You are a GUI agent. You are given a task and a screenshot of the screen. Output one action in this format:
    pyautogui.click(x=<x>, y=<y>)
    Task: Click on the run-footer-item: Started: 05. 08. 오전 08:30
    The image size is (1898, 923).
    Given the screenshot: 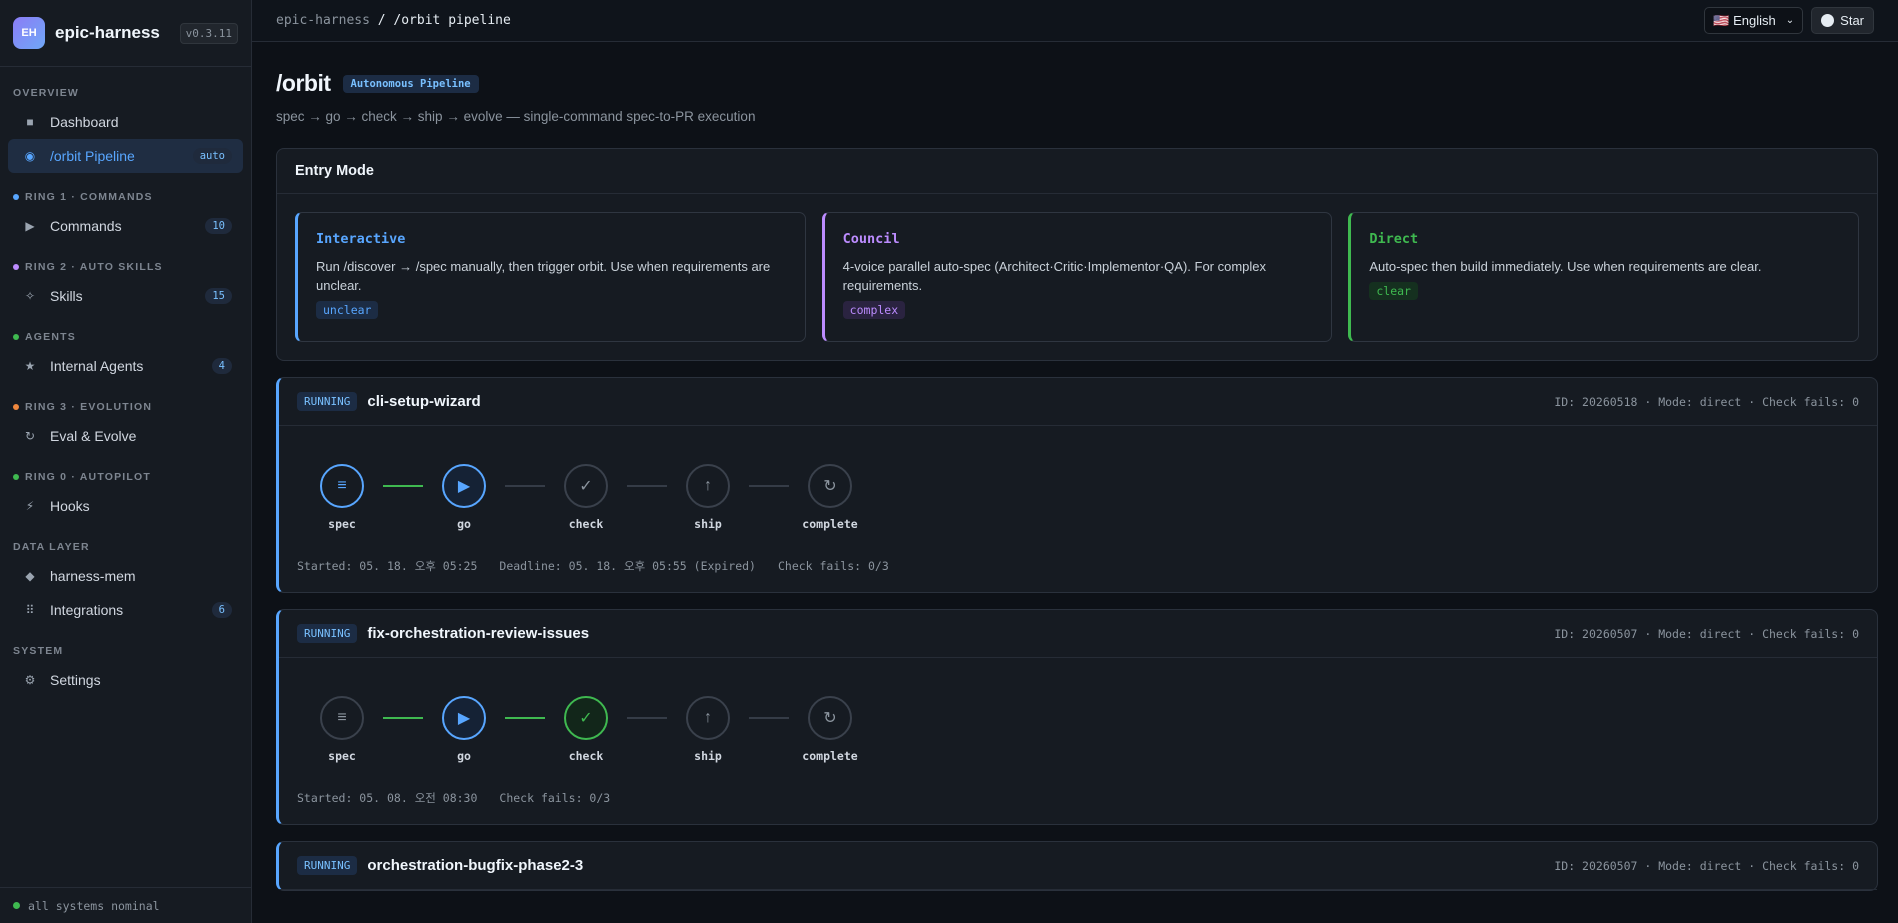 What is the action you would take?
    pyautogui.click(x=387, y=798)
    